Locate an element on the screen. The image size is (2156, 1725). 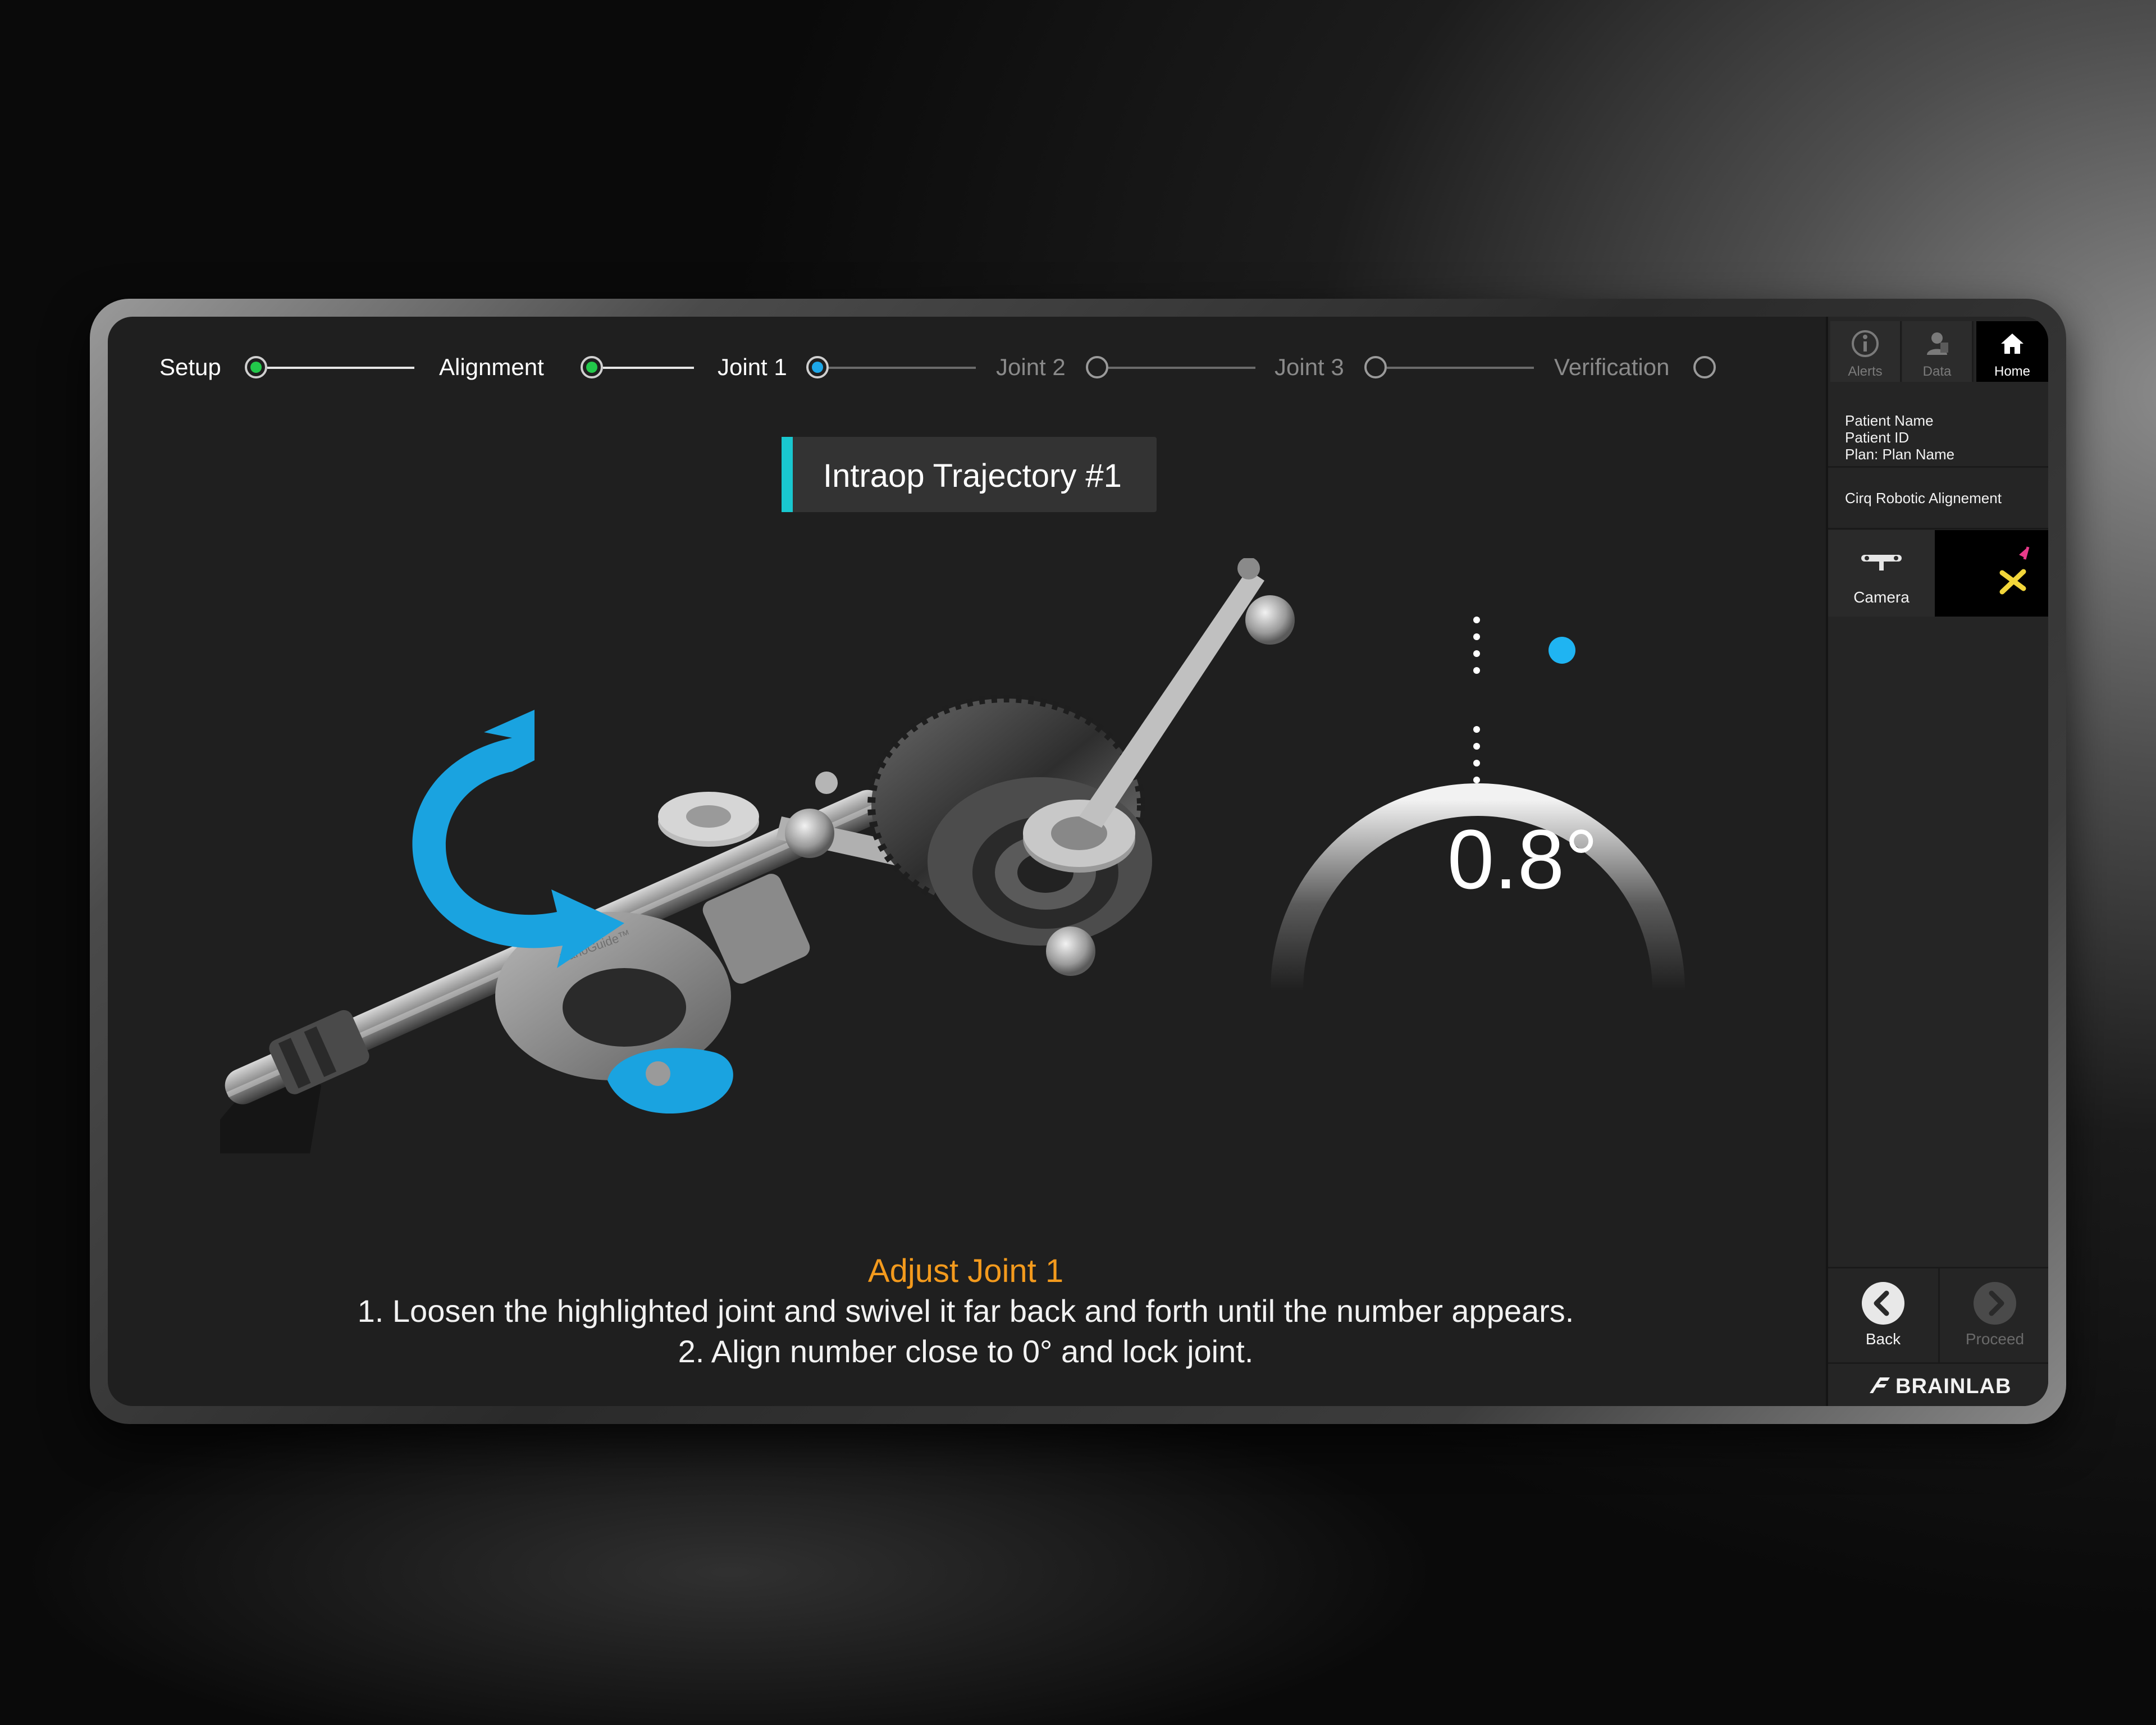
brainlab-logo-icon is located at coordinates (1880, 1385).